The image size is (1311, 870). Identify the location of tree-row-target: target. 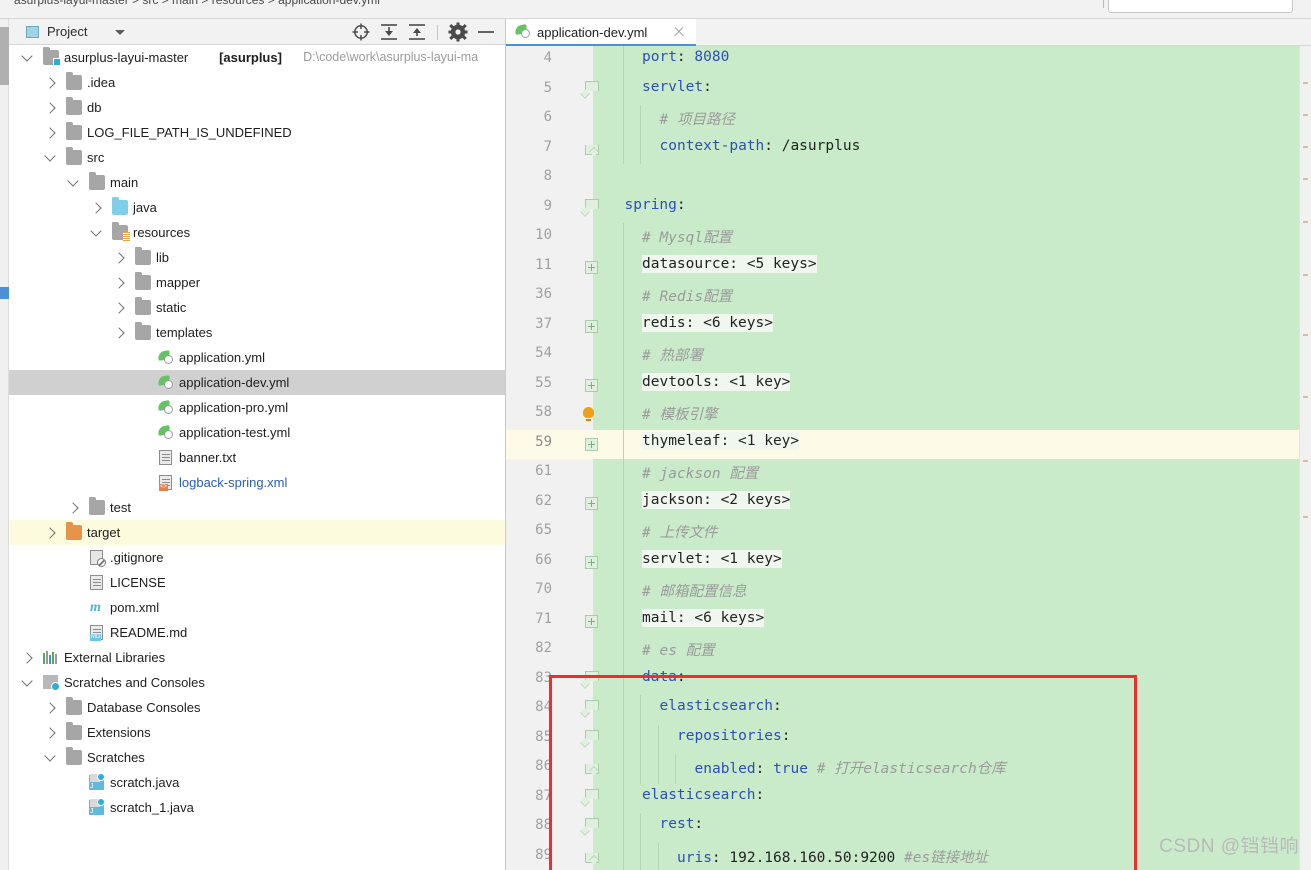
(257, 532).